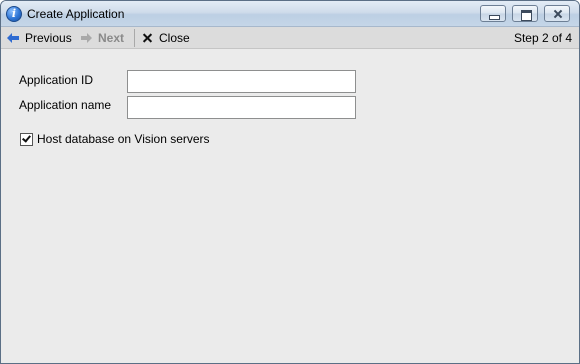 The height and width of the screenshot is (364, 580). Describe the element at coordinates (65, 105) in the screenshot. I see `application-name-label: Application name` at that location.